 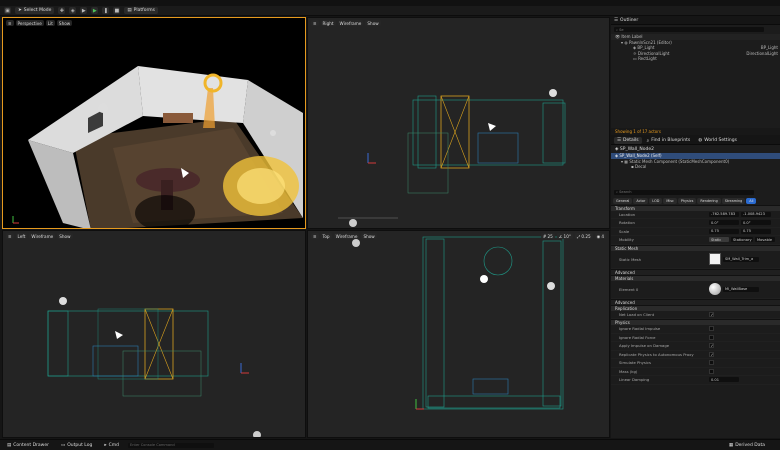 I want to click on output-log-button: ▭ Output Log, so click(x=76, y=445).